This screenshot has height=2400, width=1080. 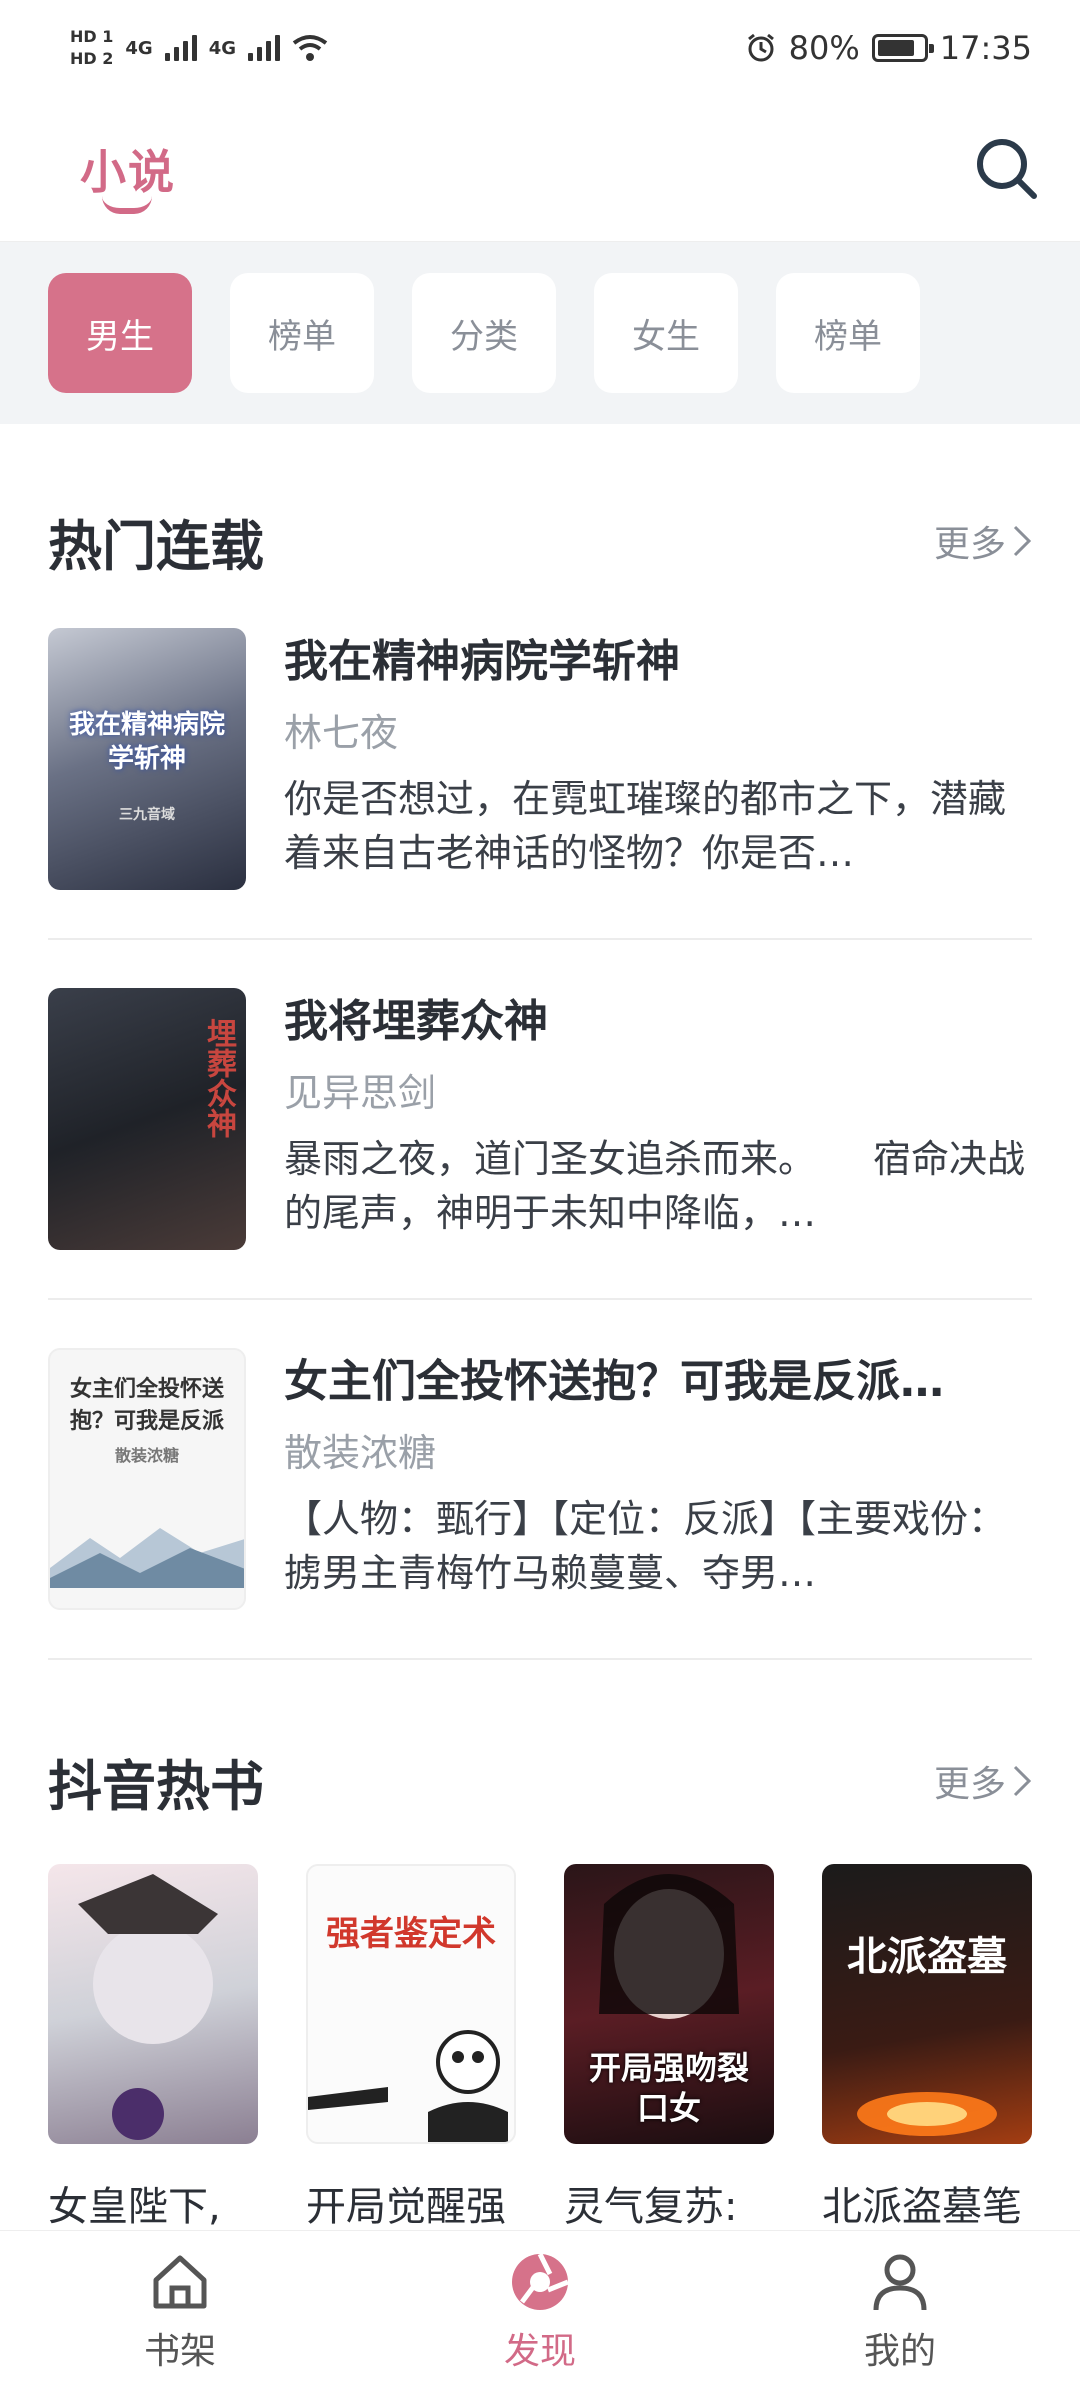 I want to click on profile-icon, so click(x=900, y=2282).